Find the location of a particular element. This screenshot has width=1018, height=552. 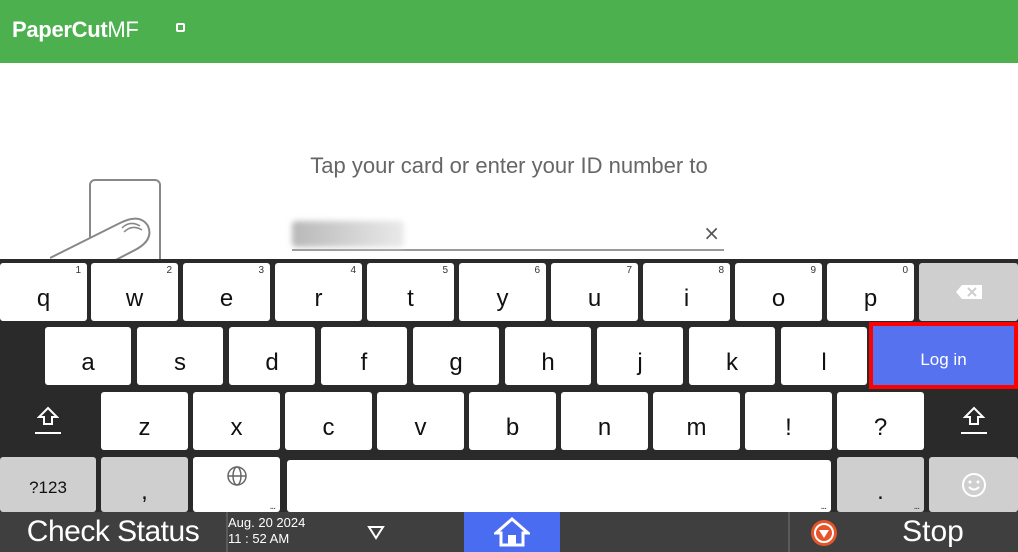

header-bar: PaperCutMF is located at coordinates (509, 31).